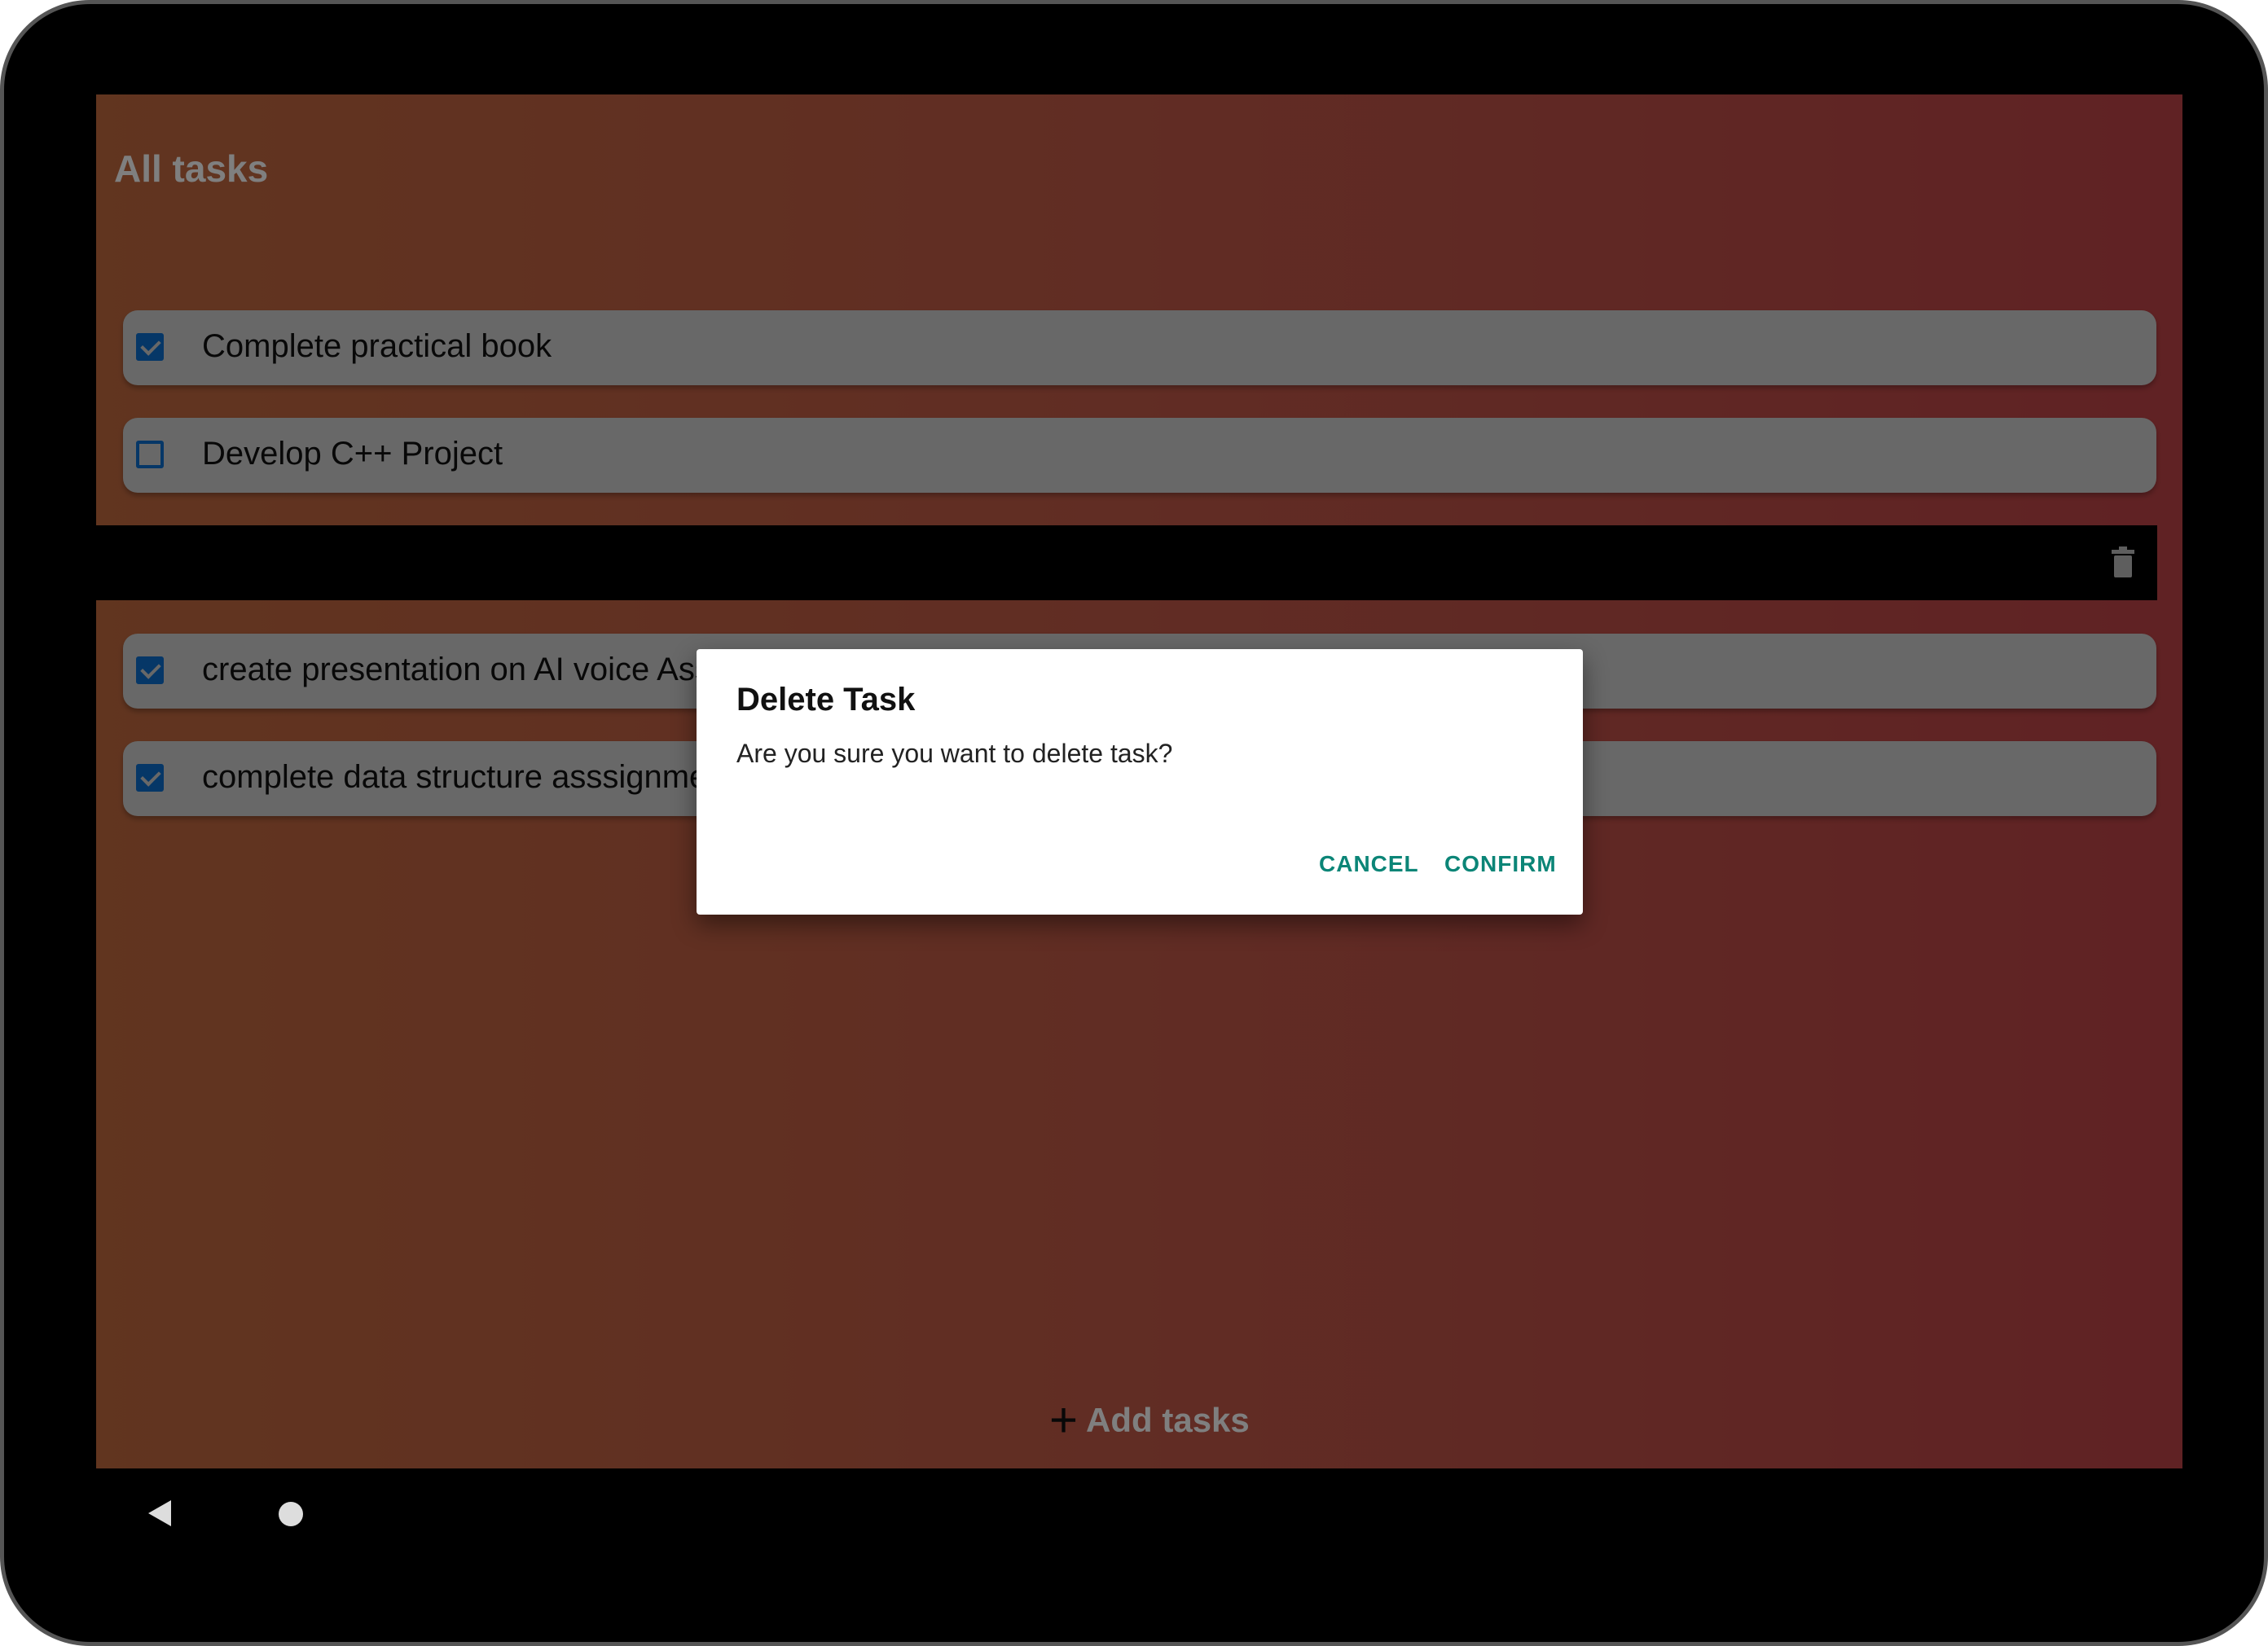 The width and height of the screenshot is (2268, 1646). Describe the element at coordinates (954, 753) in the screenshot. I see `dialog-message: Are you sure you want to delete task?` at that location.